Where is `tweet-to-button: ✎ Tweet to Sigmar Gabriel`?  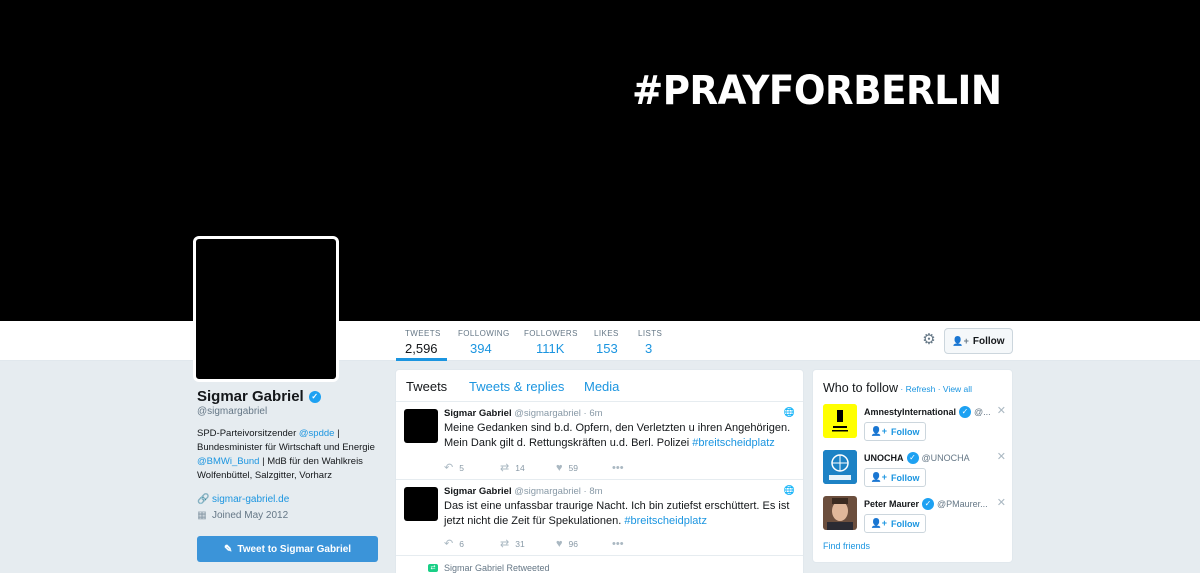 tweet-to-button: ✎ Tweet to Sigmar Gabriel is located at coordinates (287, 549).